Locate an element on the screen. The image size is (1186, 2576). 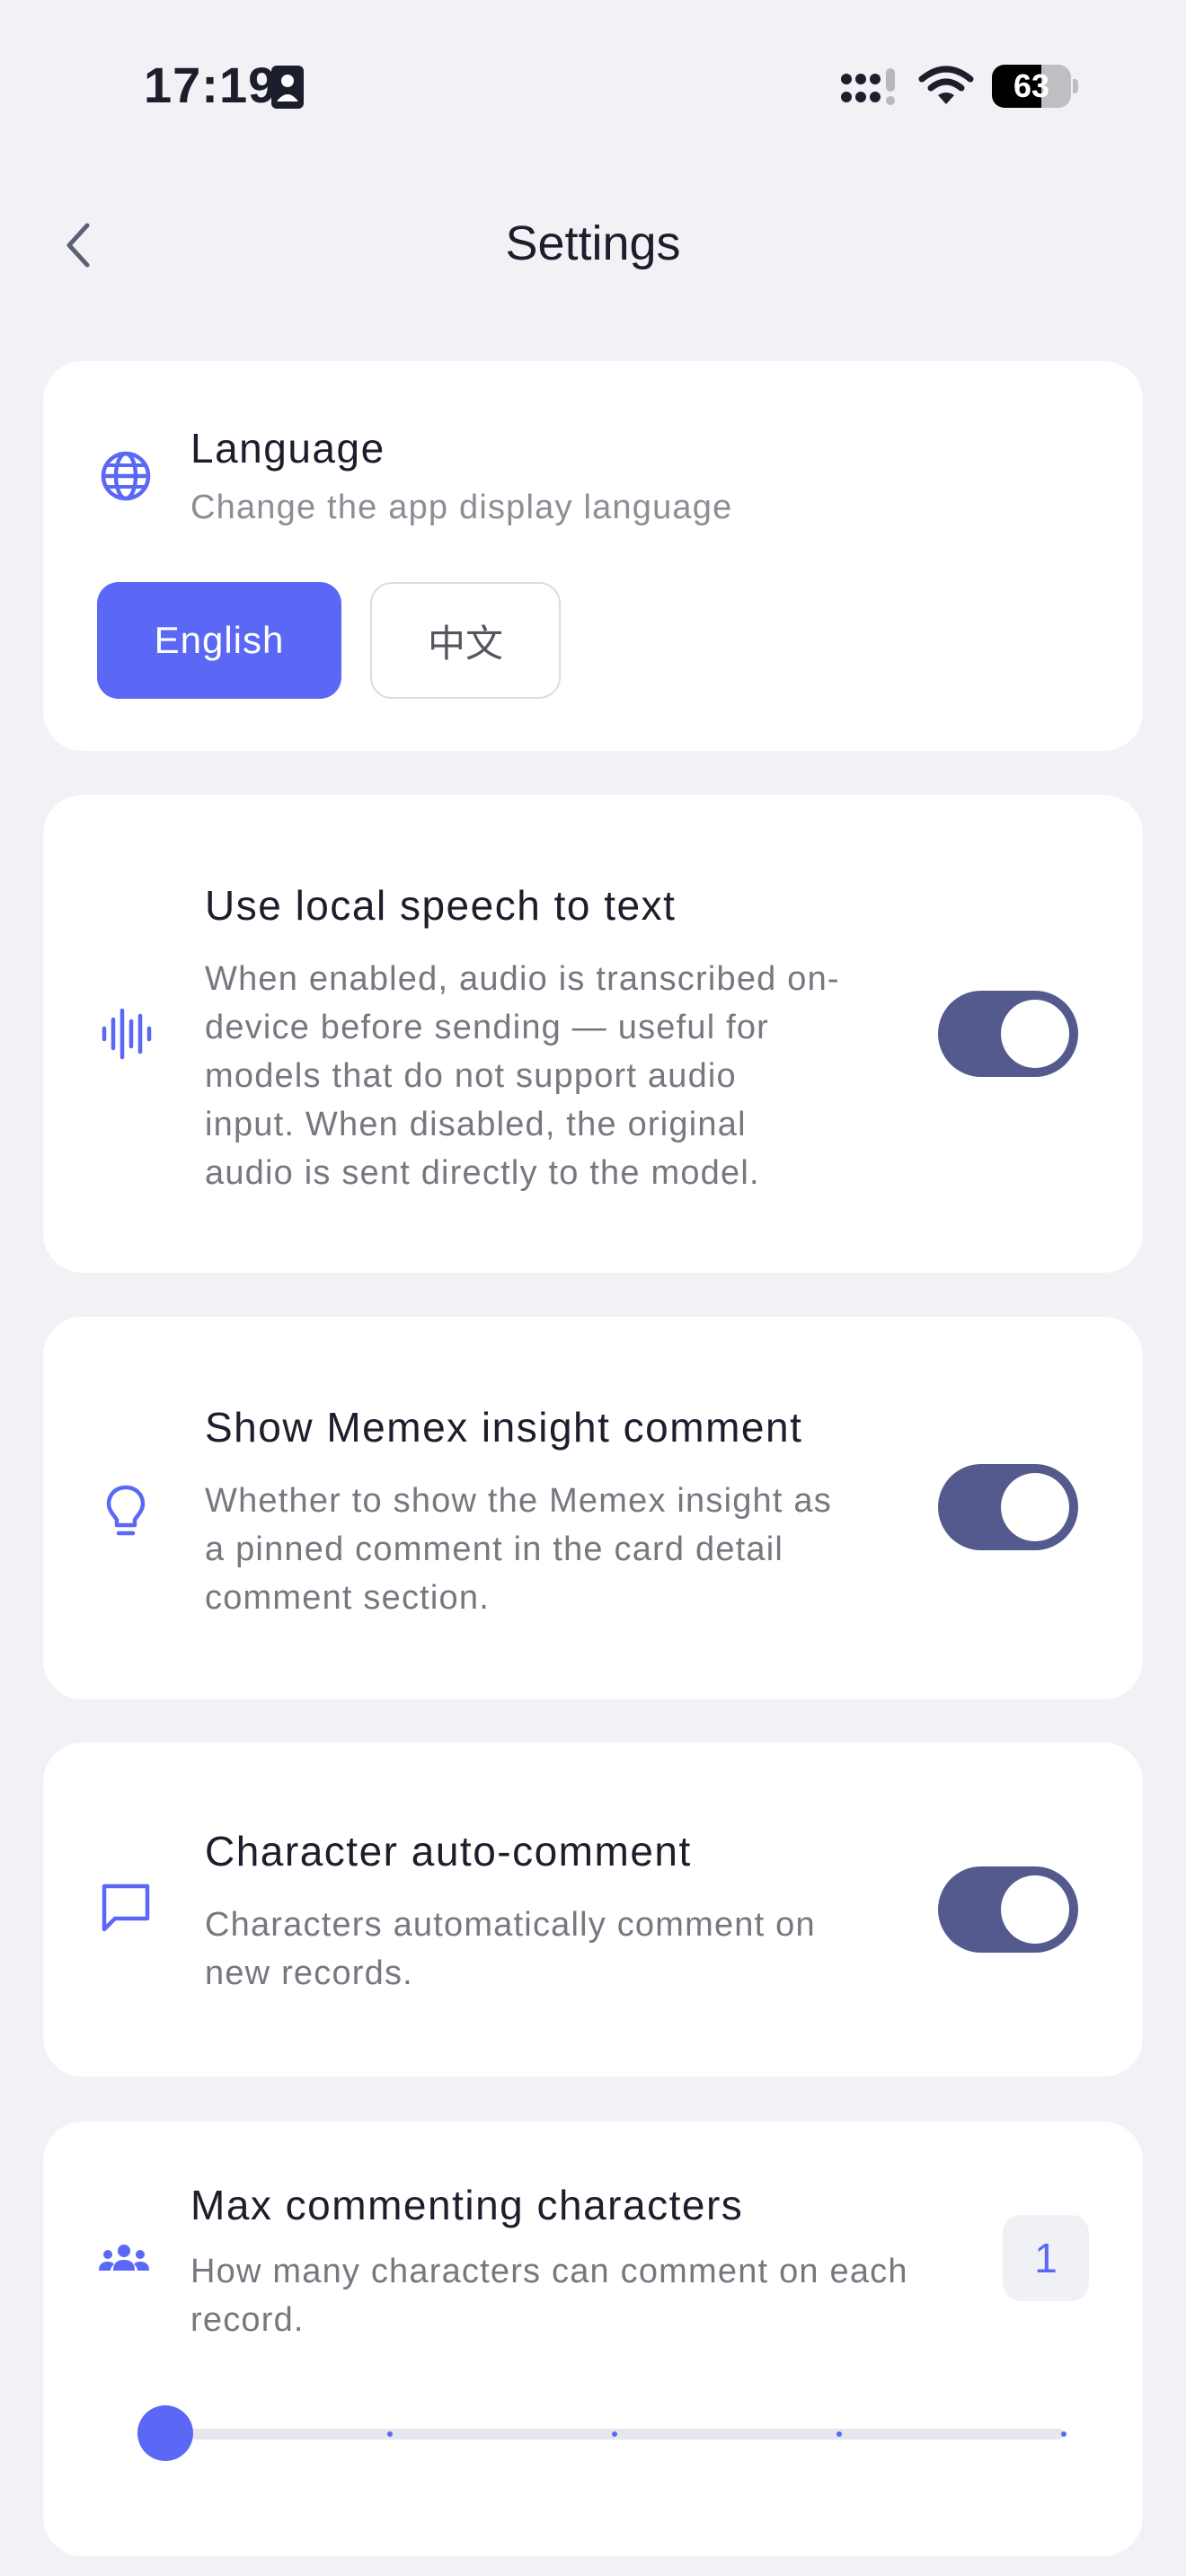
navigation-header: Settings is located at coordinates (593, 247).